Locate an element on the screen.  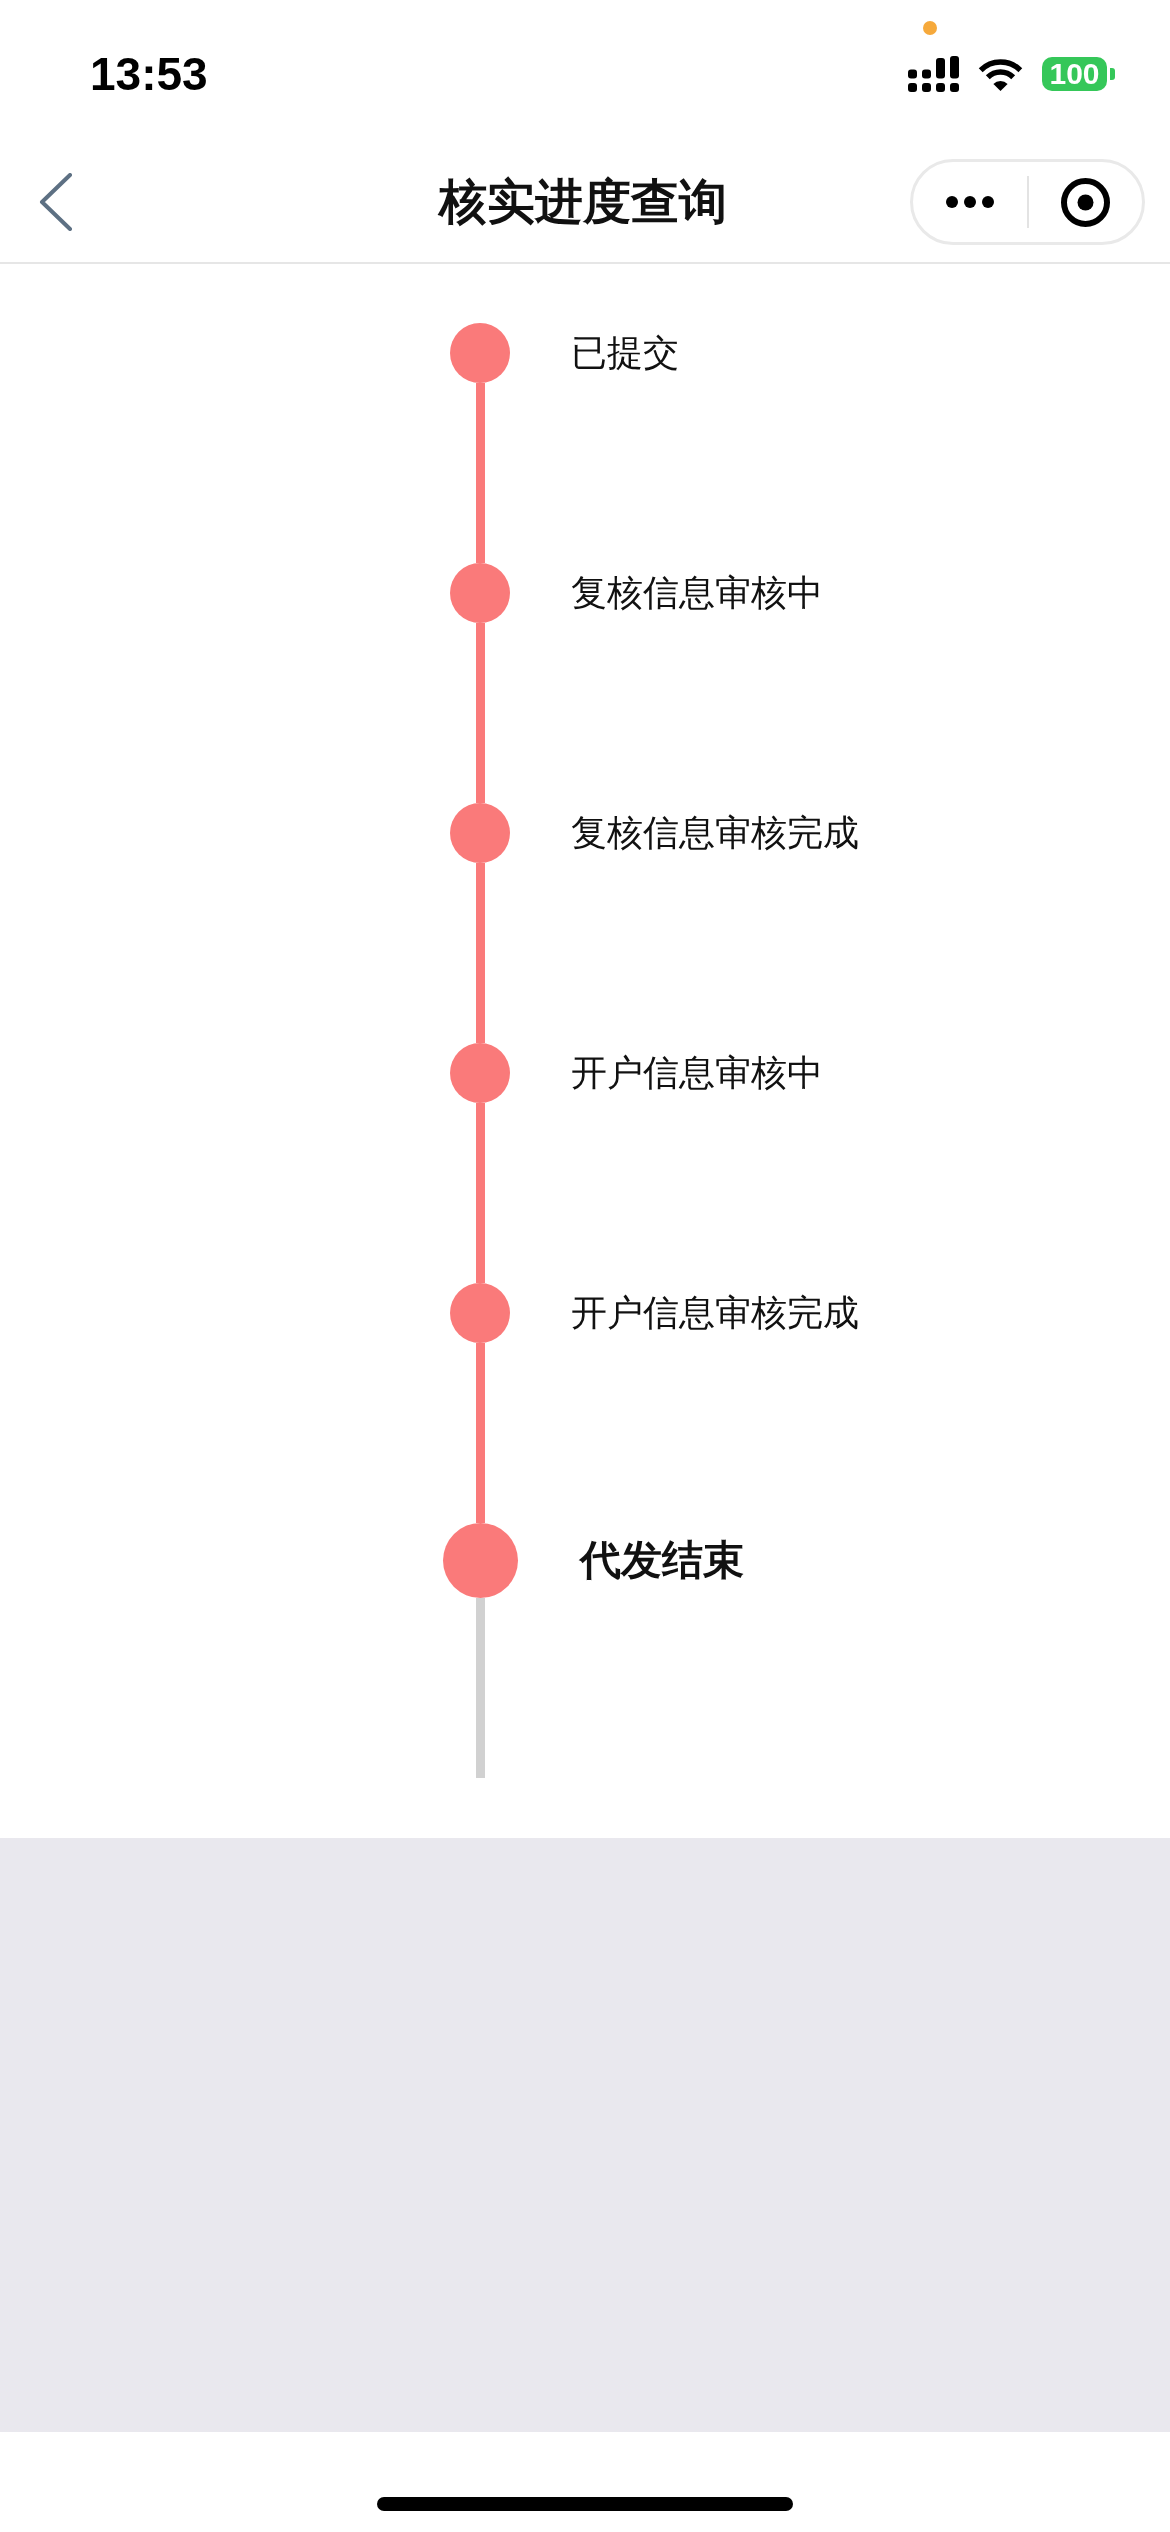
step-label: 复核信息审核中 is located at coordinates (697, 593).